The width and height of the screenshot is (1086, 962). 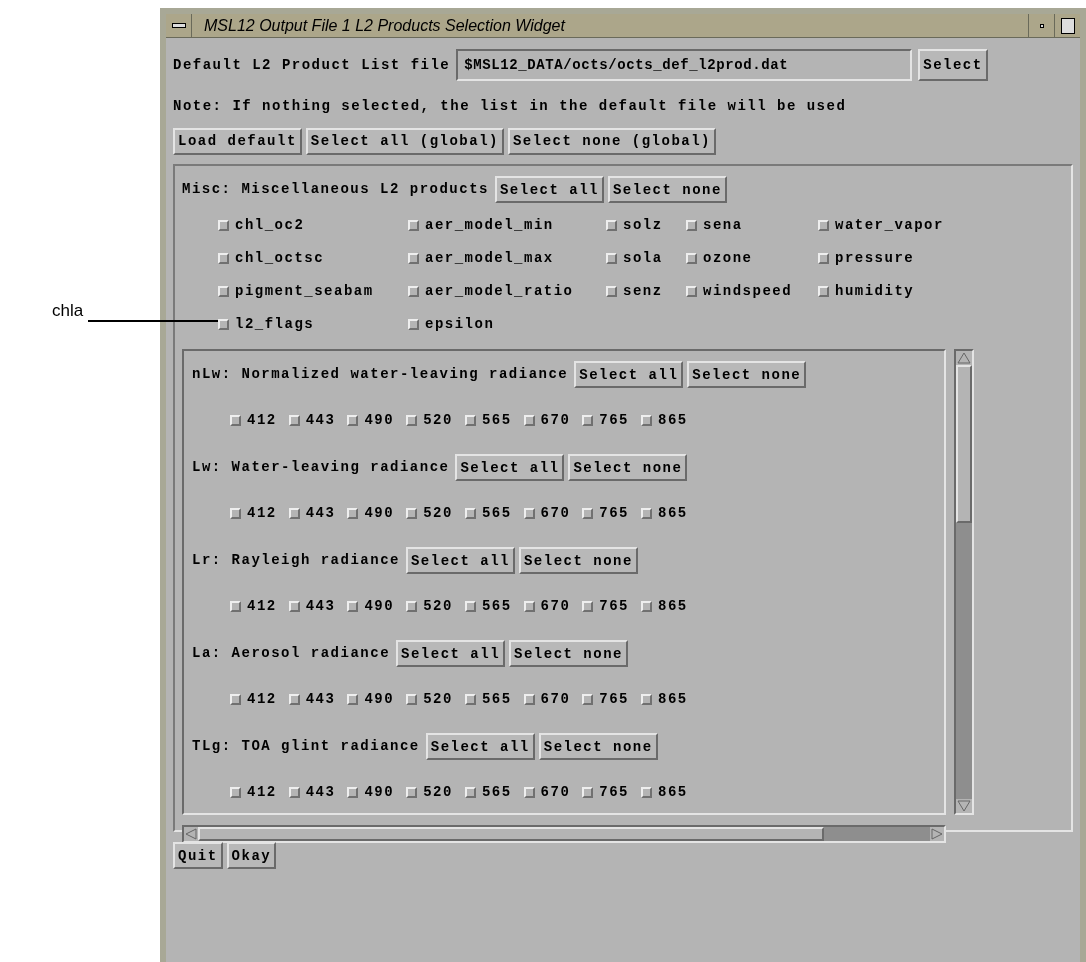 What do you see at coordinates (964, 582) in the screenshot?
I see `vertical-scrollbar` at bounding box center [964, 582].